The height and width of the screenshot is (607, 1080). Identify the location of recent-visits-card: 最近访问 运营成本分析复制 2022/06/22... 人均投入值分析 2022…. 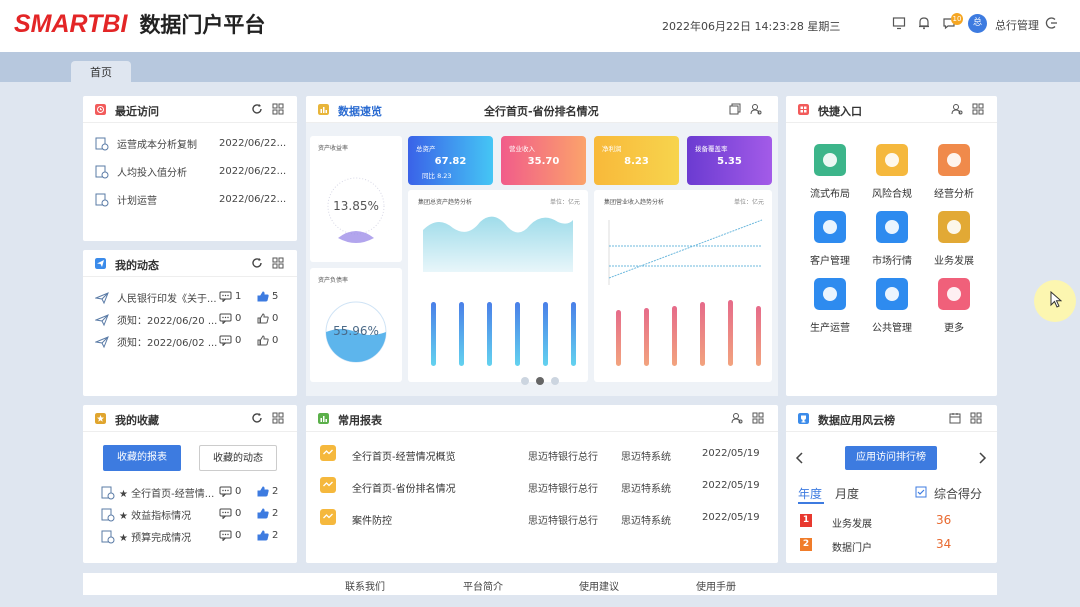
(190, 168).